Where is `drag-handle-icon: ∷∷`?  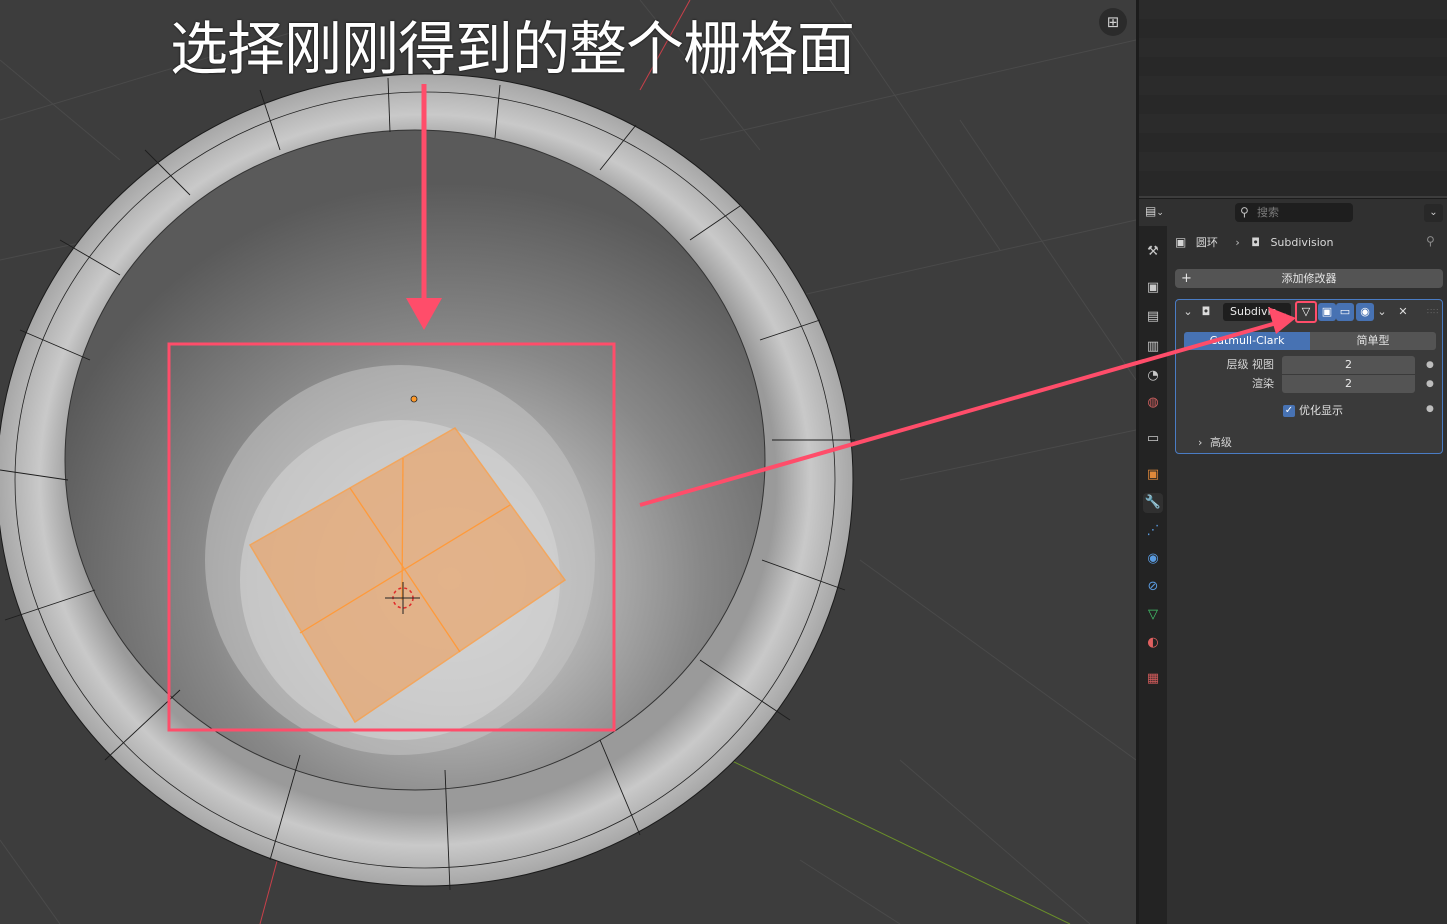
drag-handle-icon: ∷∷ is located at coordinates (1433, 311).